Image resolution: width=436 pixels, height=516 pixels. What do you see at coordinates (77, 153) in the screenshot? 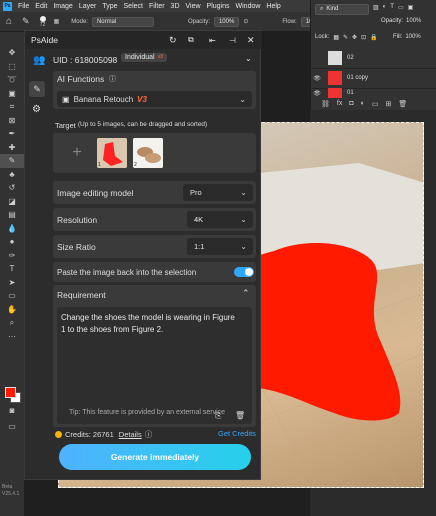
I see `add-image-button: +` at bounding box center [77, 153].